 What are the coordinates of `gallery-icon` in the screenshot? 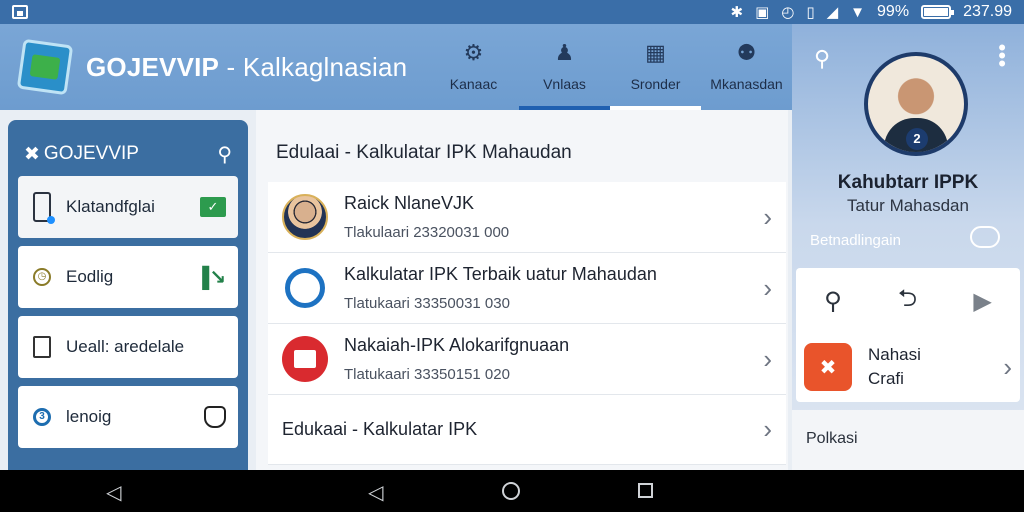 It's located at (20, 12).